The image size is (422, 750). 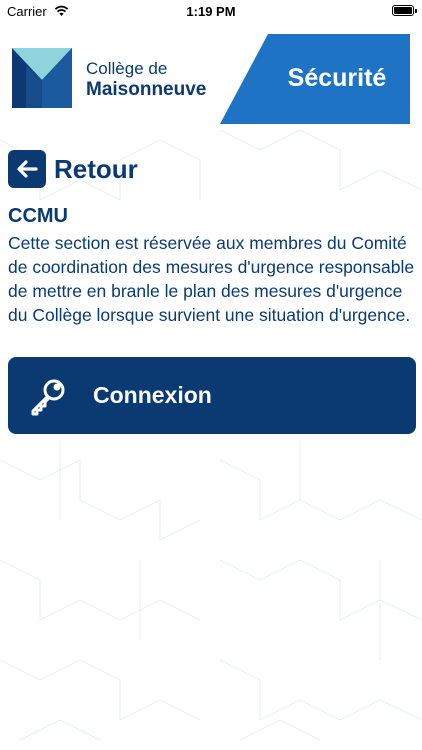 What do you see at coordinates (211, 79) in the screenshot?
I see `header: Collège de Maisonneuve Sécurité` at bounding box center [211, 79].